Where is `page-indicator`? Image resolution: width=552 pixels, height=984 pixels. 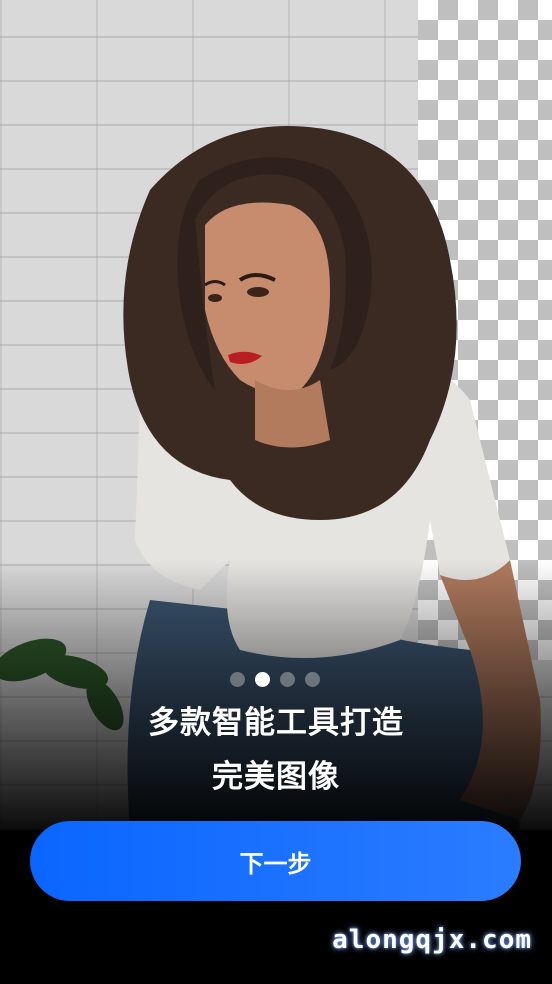 page-indicator is located at coordinates (275, 679).